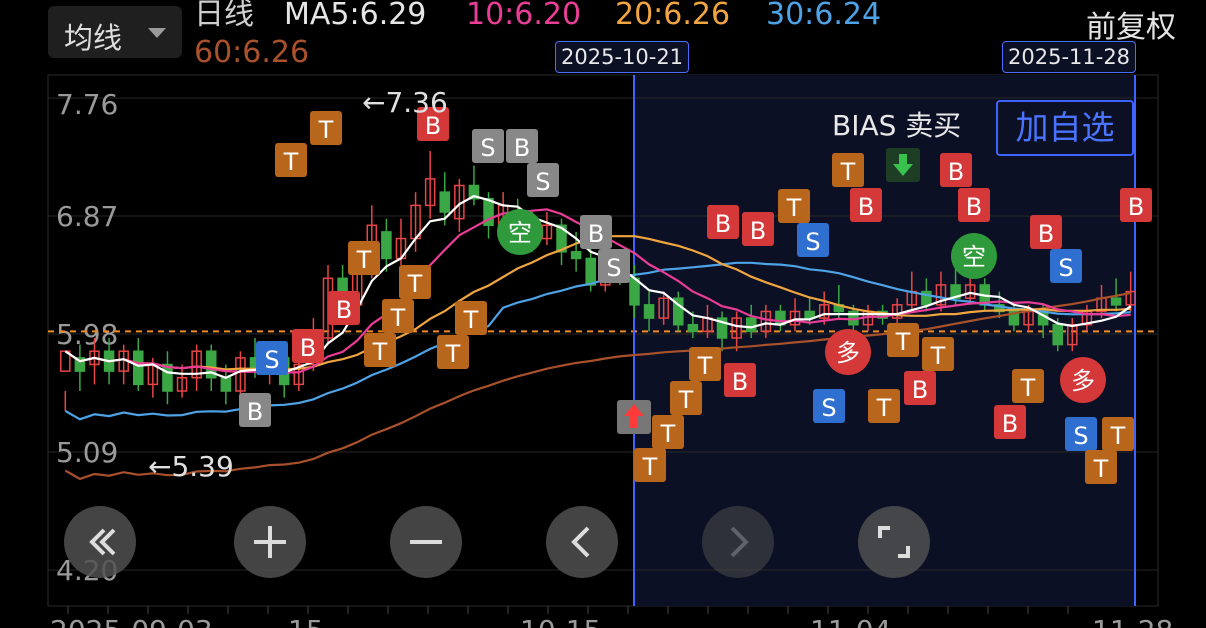 This screenshot has width=1206, height=628. What do you see at coordinates (622, 57) in the screenshot?
I see `range-start-date: 2025-10-21` at bounding box center [622, 57].